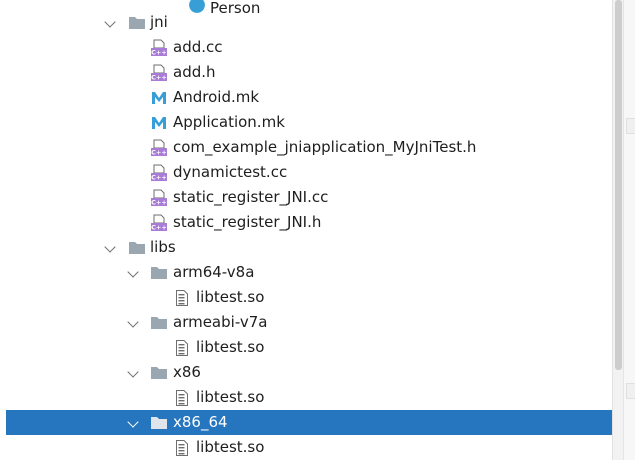 The width and height of the screenshot is (635, 460). What do you see at coordinates (306, 72) in the screenshot?
I see `tree-file-add-h: C++ add.h` at bounding box center [306, 72].